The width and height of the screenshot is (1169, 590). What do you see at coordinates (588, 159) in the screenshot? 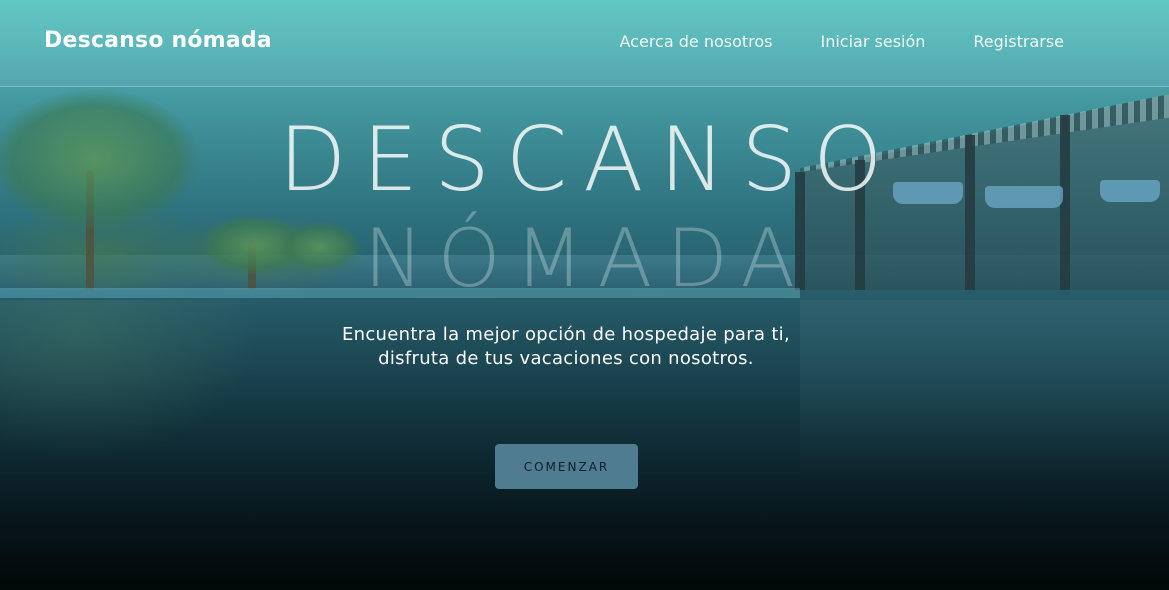
I see `hero-title-line1: DESCANSO` at bounding box center [588, 159].